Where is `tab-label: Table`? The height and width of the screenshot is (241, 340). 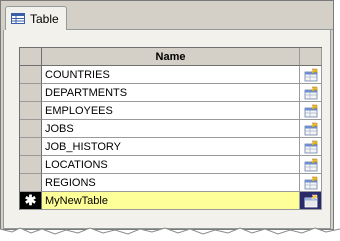 tab-label: Table is located at coordinates (44, 18).